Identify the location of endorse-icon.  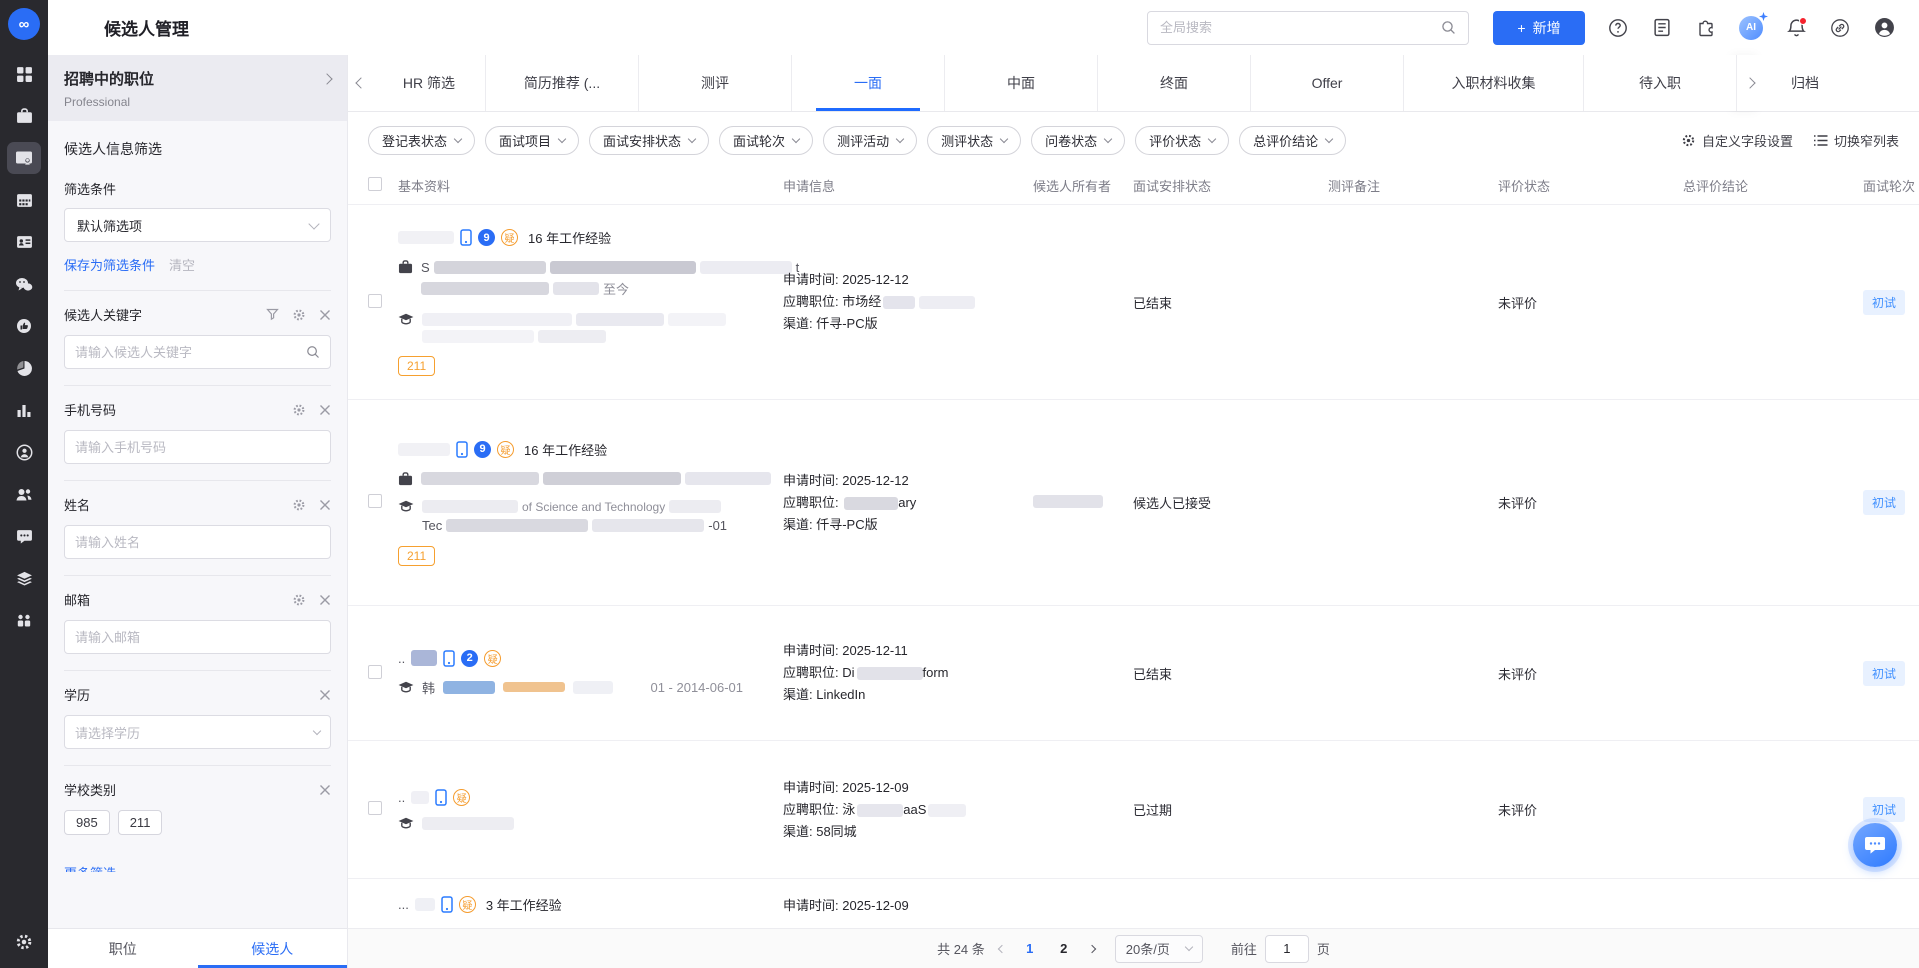
(24, 326).